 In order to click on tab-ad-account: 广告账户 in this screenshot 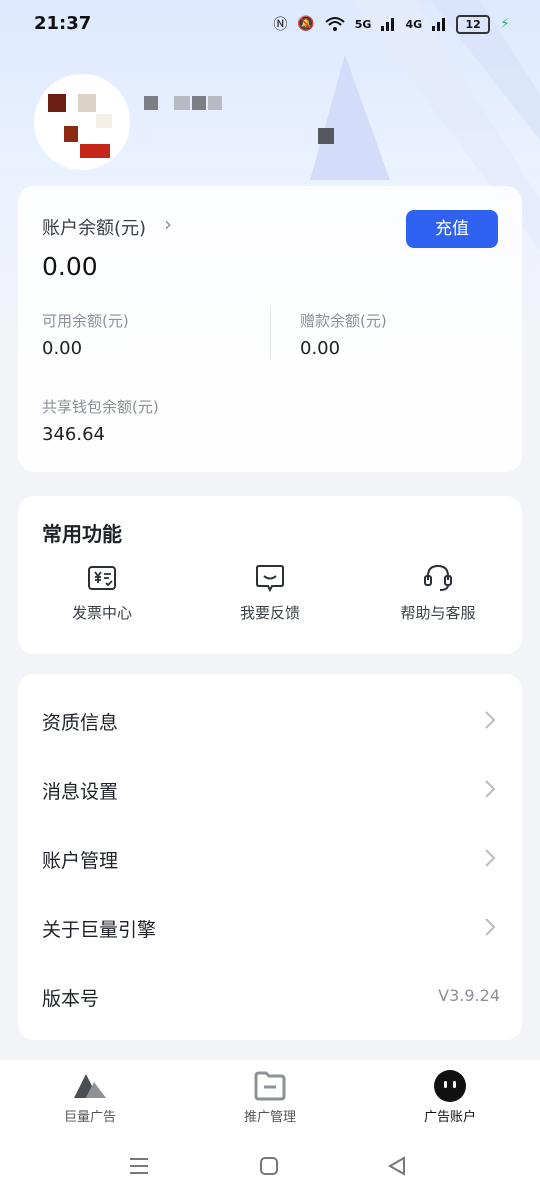, I will do `click(450, 1097)`.